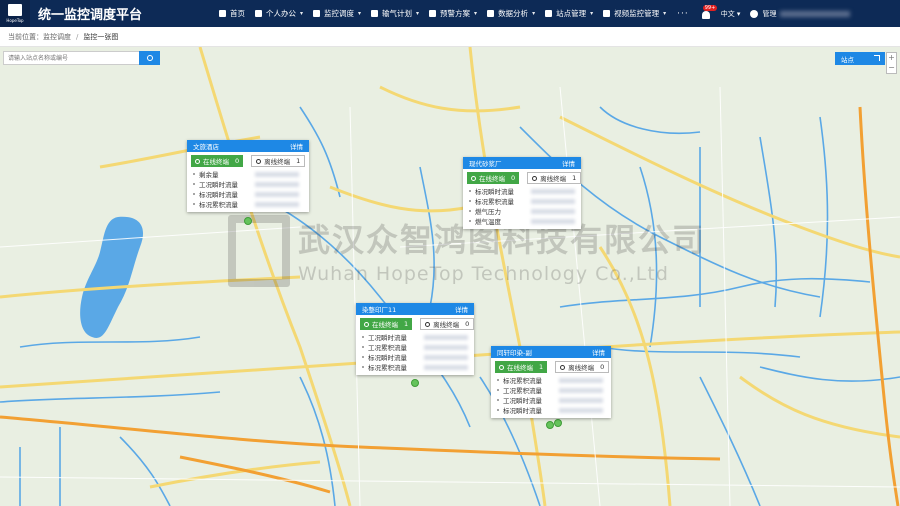  Describe the element at coordinates (637, 13) in the screenshot. I see `nav-label: 视频监控管理` at that location.